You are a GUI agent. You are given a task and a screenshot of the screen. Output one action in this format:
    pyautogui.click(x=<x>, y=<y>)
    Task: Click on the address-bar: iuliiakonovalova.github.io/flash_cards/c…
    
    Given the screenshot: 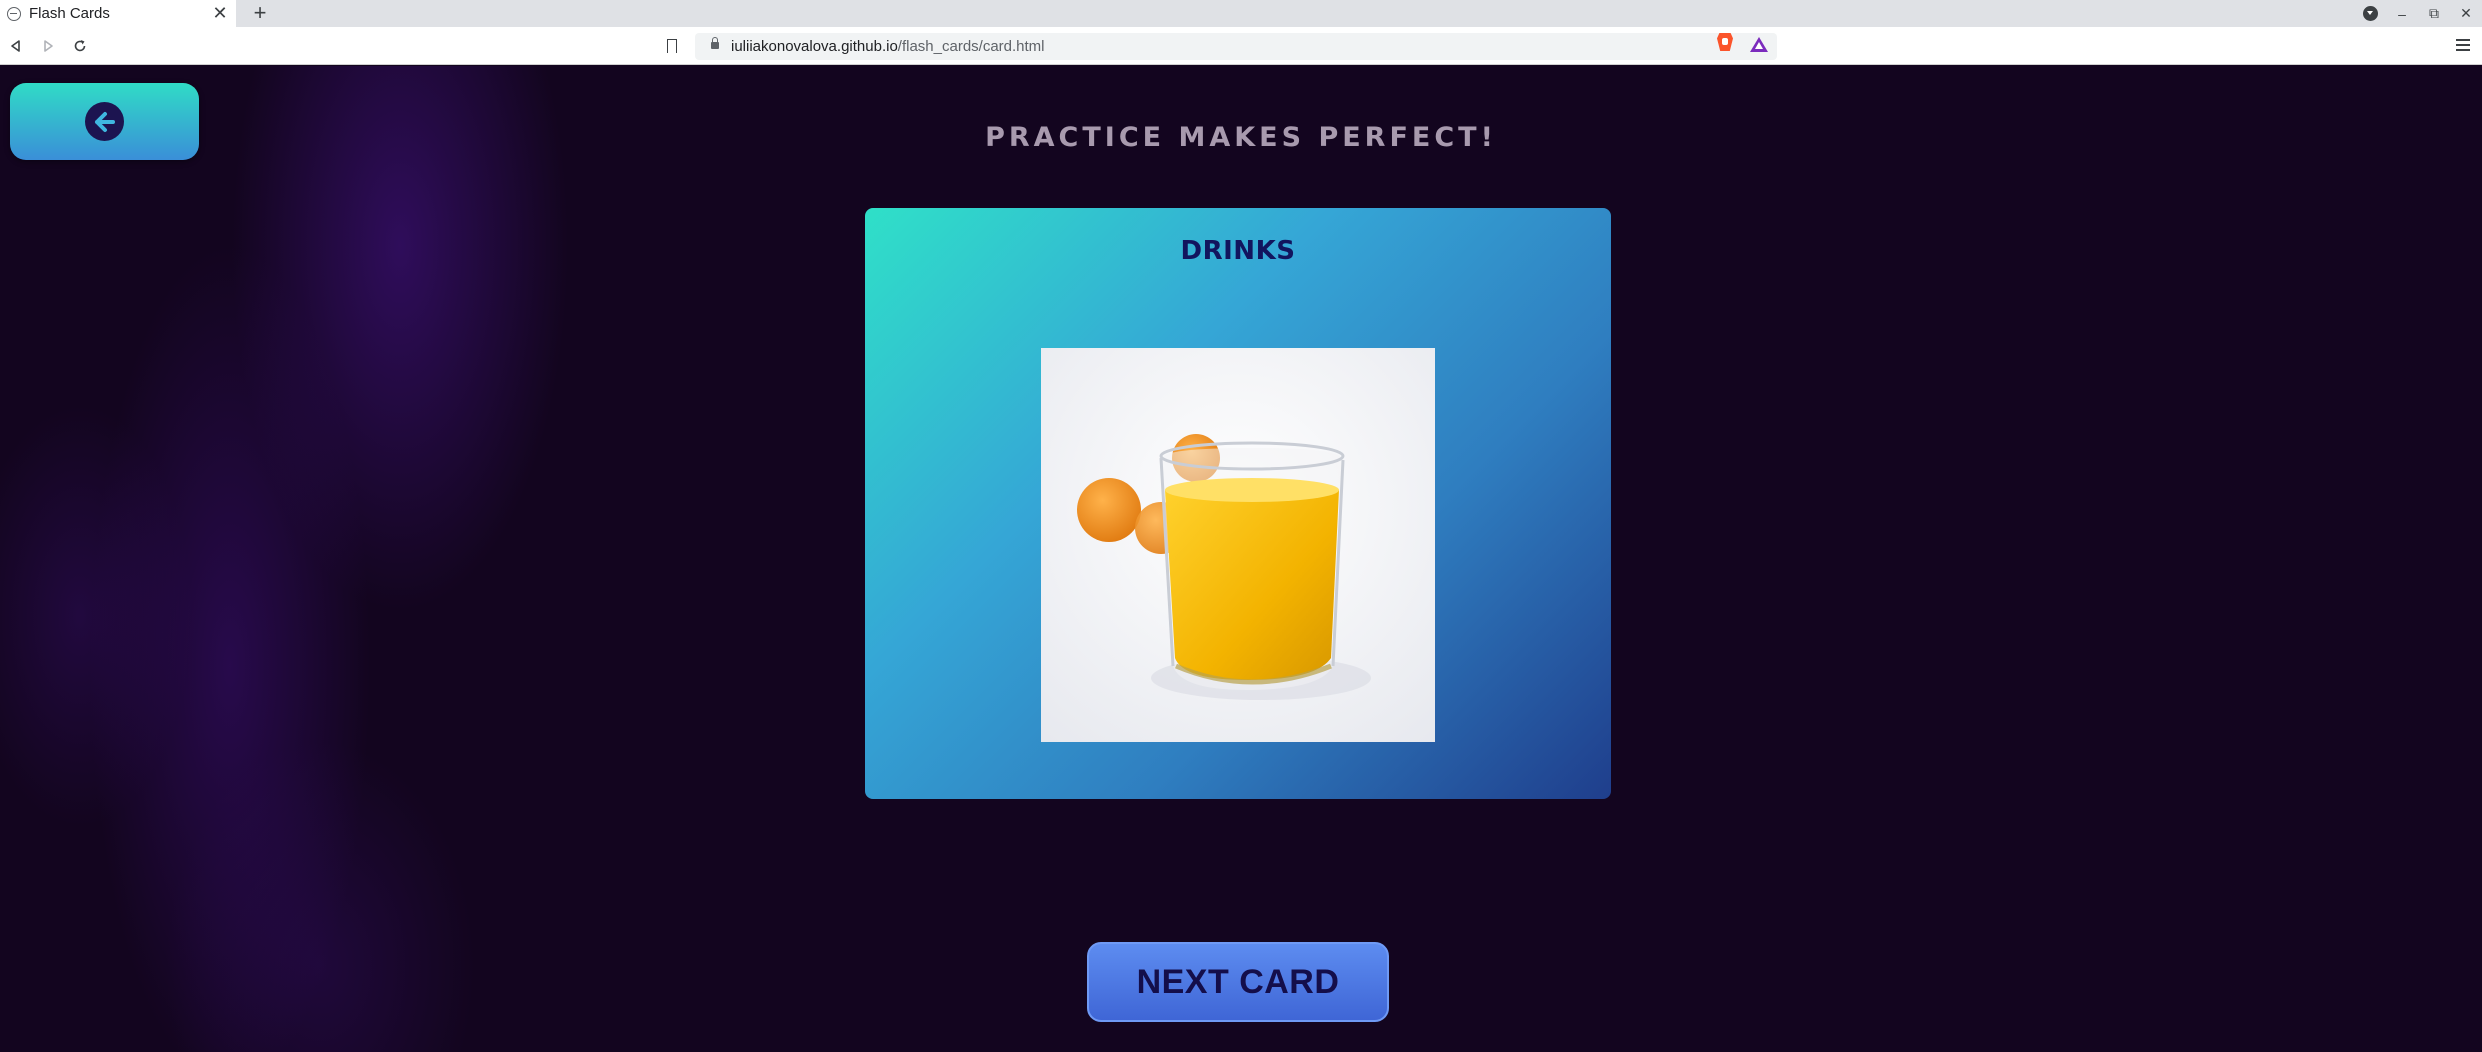 What is the action you would take?
    pyautogui.click(x=1222, y=46)
    